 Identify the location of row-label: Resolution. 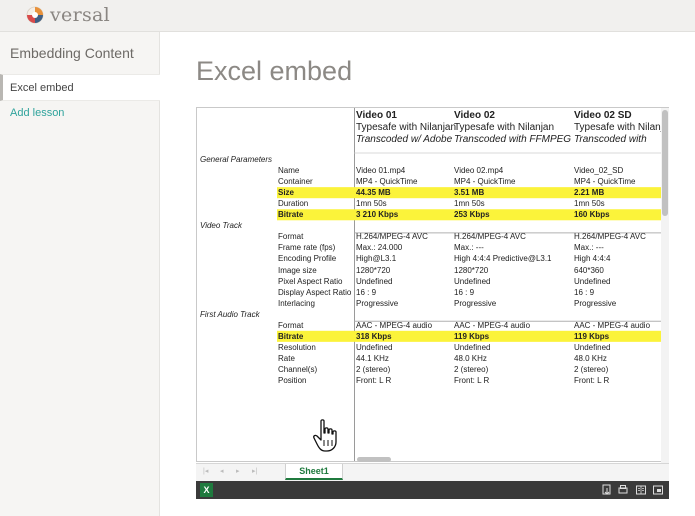
(297, 347).